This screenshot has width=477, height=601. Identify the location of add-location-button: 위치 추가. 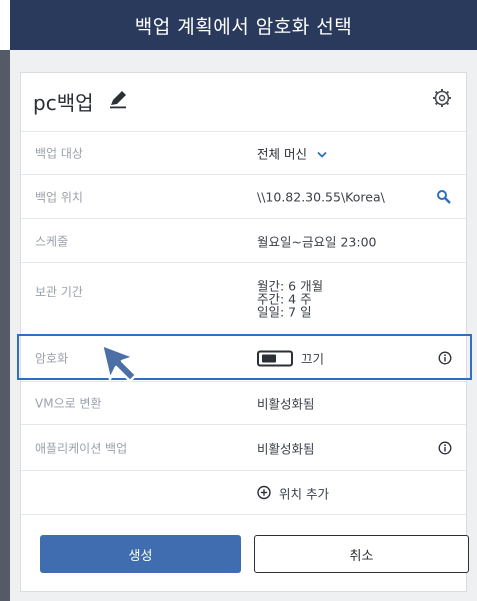
(293, 492).